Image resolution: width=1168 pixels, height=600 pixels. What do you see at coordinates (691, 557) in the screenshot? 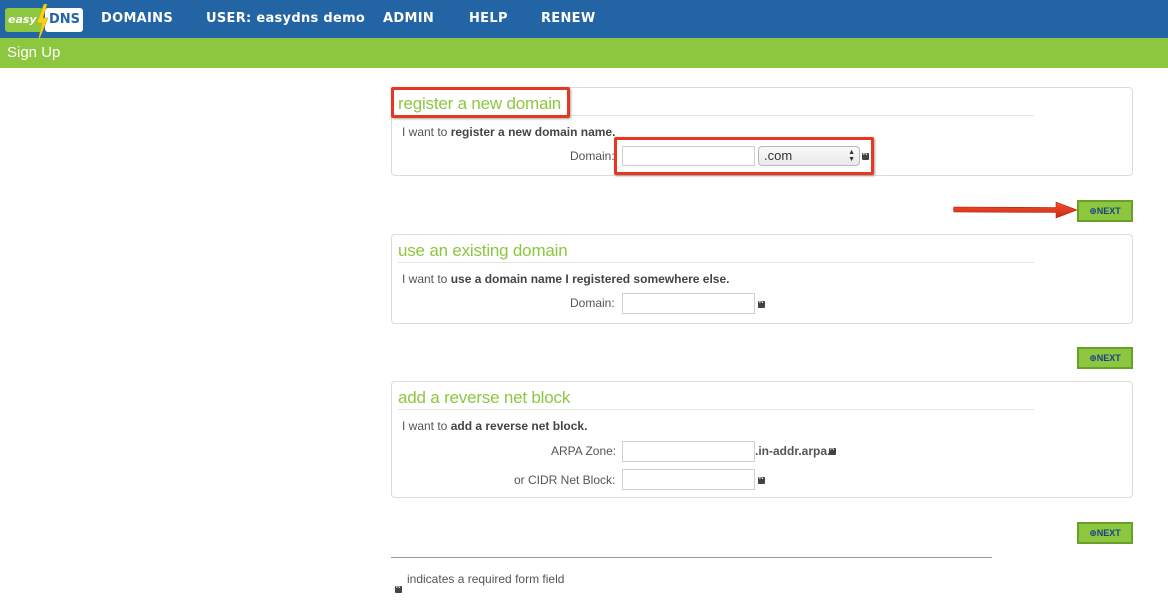
I see `footer-divider` at bounding box center [691, 557].